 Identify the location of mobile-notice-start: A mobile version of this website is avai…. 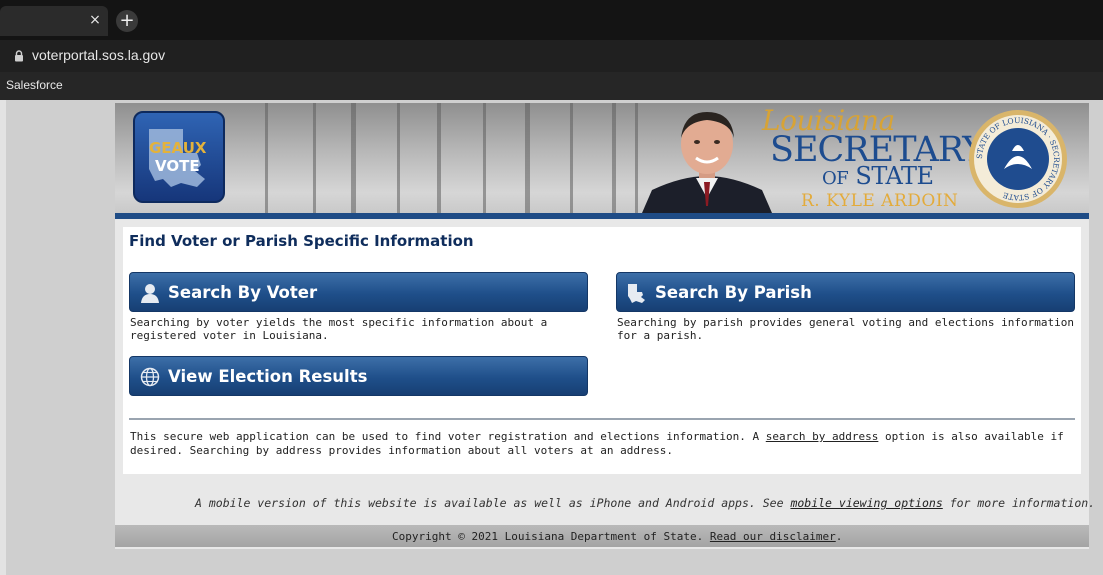
(493, 503).